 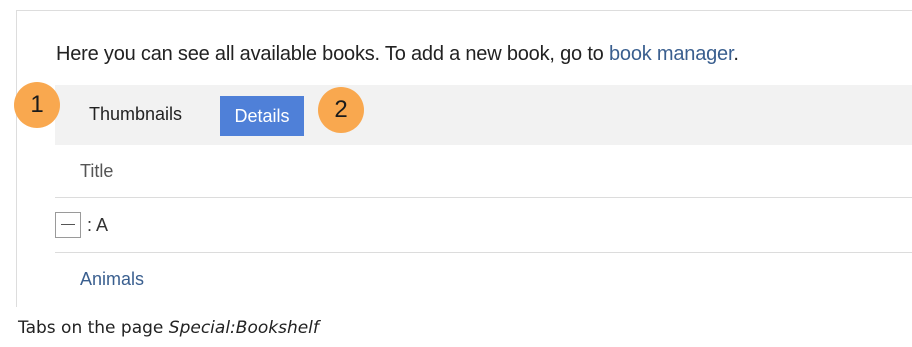 I want to click on tab-thumbnails: Thumbnails, so click(x=135, y=114).